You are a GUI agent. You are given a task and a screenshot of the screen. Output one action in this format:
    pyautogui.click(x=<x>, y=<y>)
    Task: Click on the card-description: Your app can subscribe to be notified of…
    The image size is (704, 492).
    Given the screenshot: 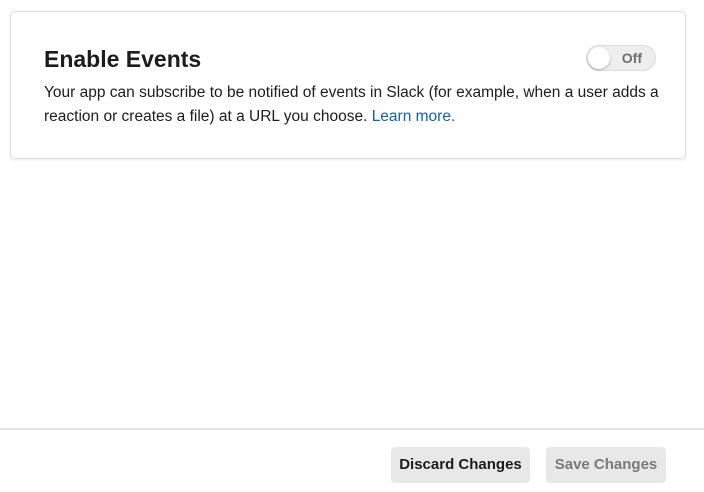 What is the action you would take?
    pyautogui.click(x=359, y=105)
    